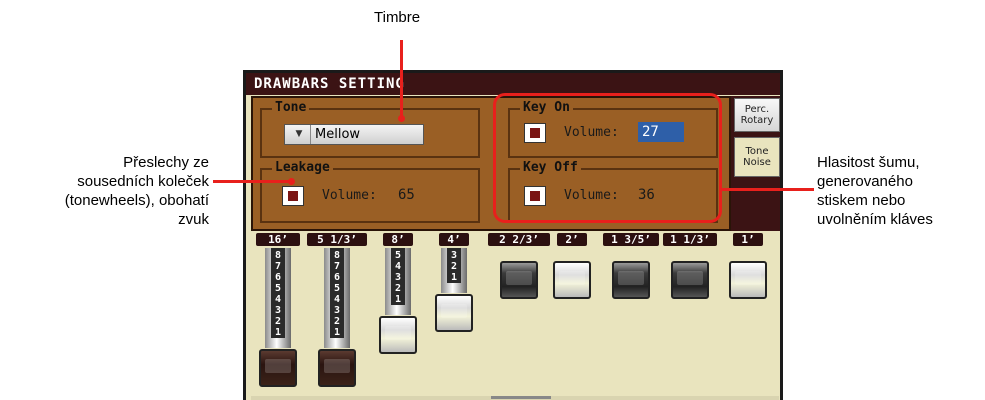 This screenshot has height=400, width=985. Describe the element at coordinates (521, 397) in the screenshot. I see `scrollbar-thumb` at that location.